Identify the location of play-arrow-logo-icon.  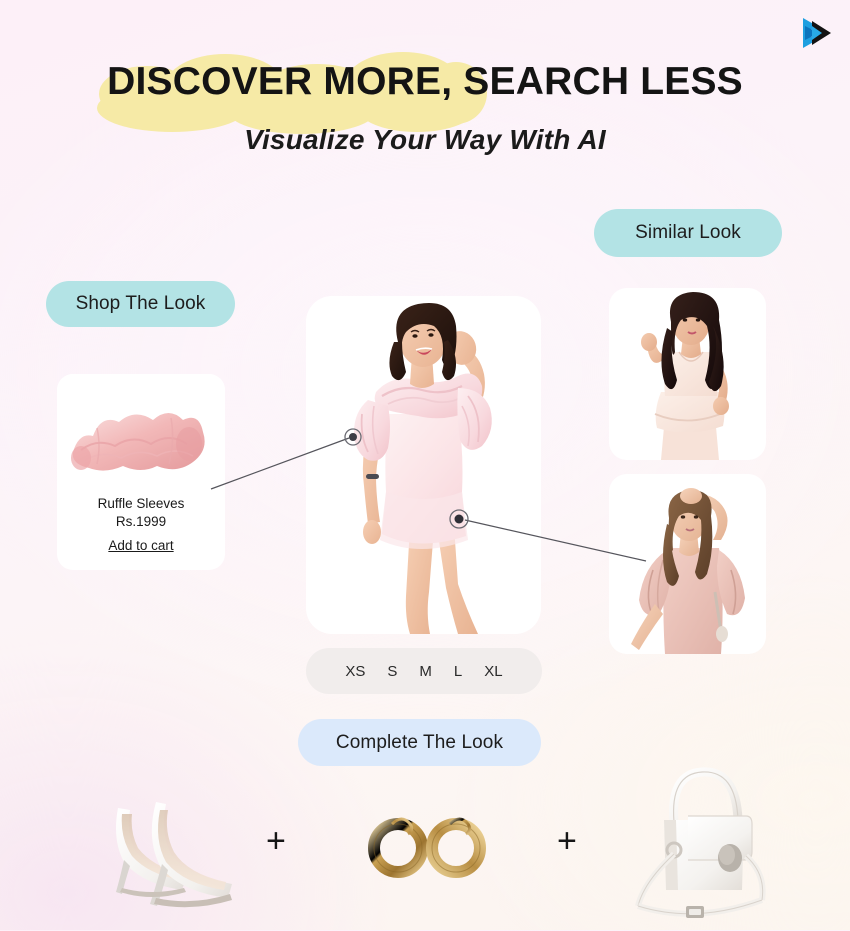
(817, 33).